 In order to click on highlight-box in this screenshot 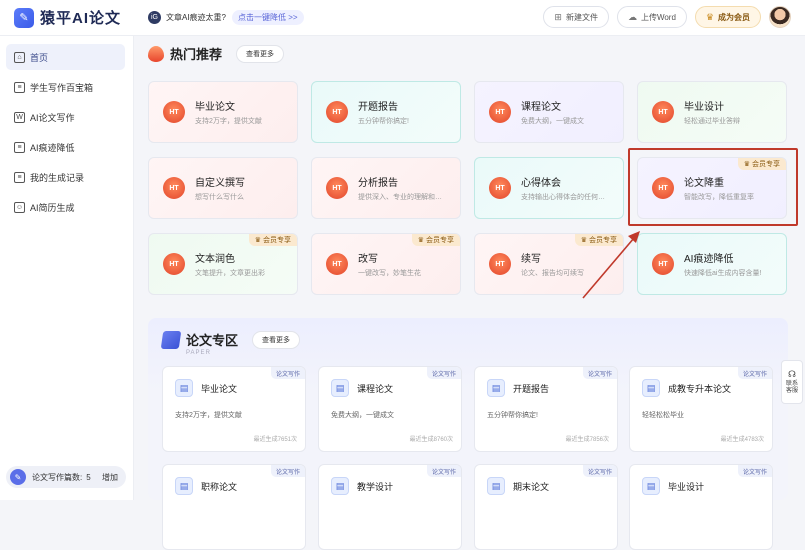, I will do `click(713, 187)`.